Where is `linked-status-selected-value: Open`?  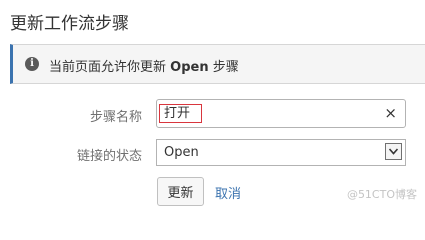
linked-status-selected-value: Open is located at coordinates (181, 152).